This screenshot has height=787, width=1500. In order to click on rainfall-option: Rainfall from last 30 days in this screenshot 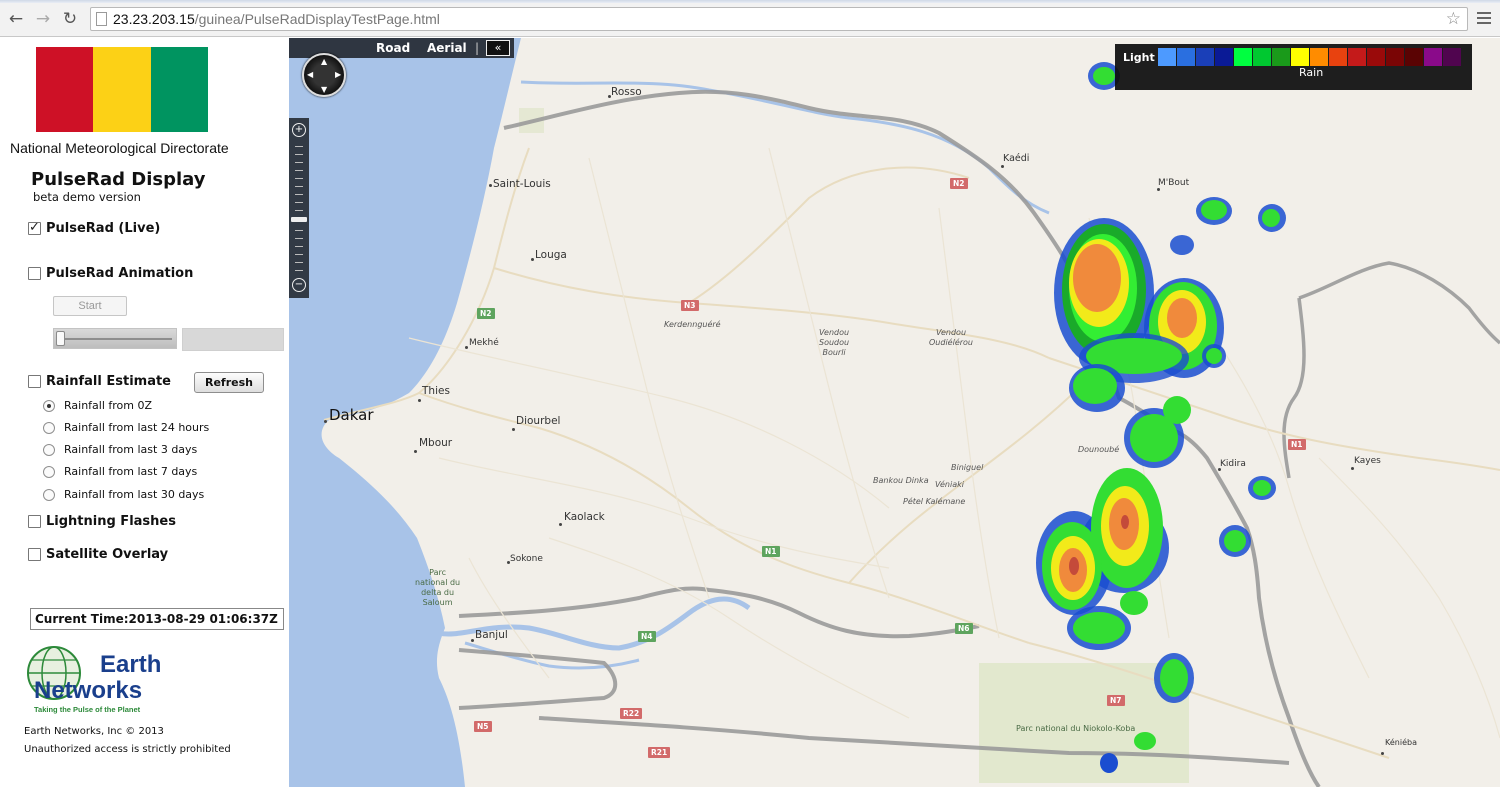, I will do `click(123, 494)`.